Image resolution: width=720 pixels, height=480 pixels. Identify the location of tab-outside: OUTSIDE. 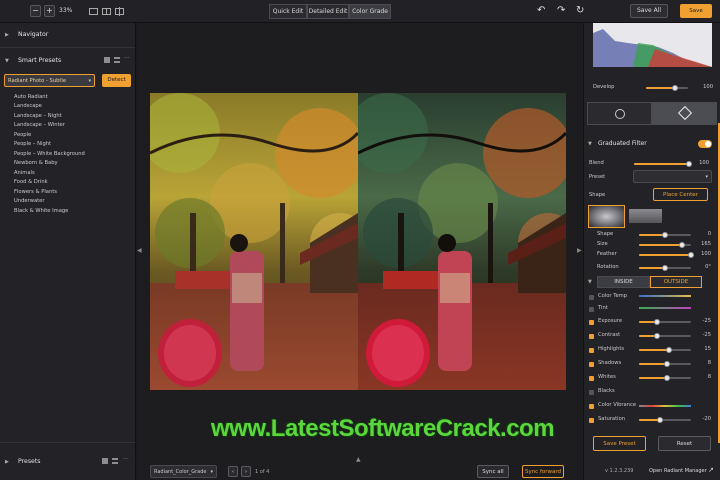
(676, 282).